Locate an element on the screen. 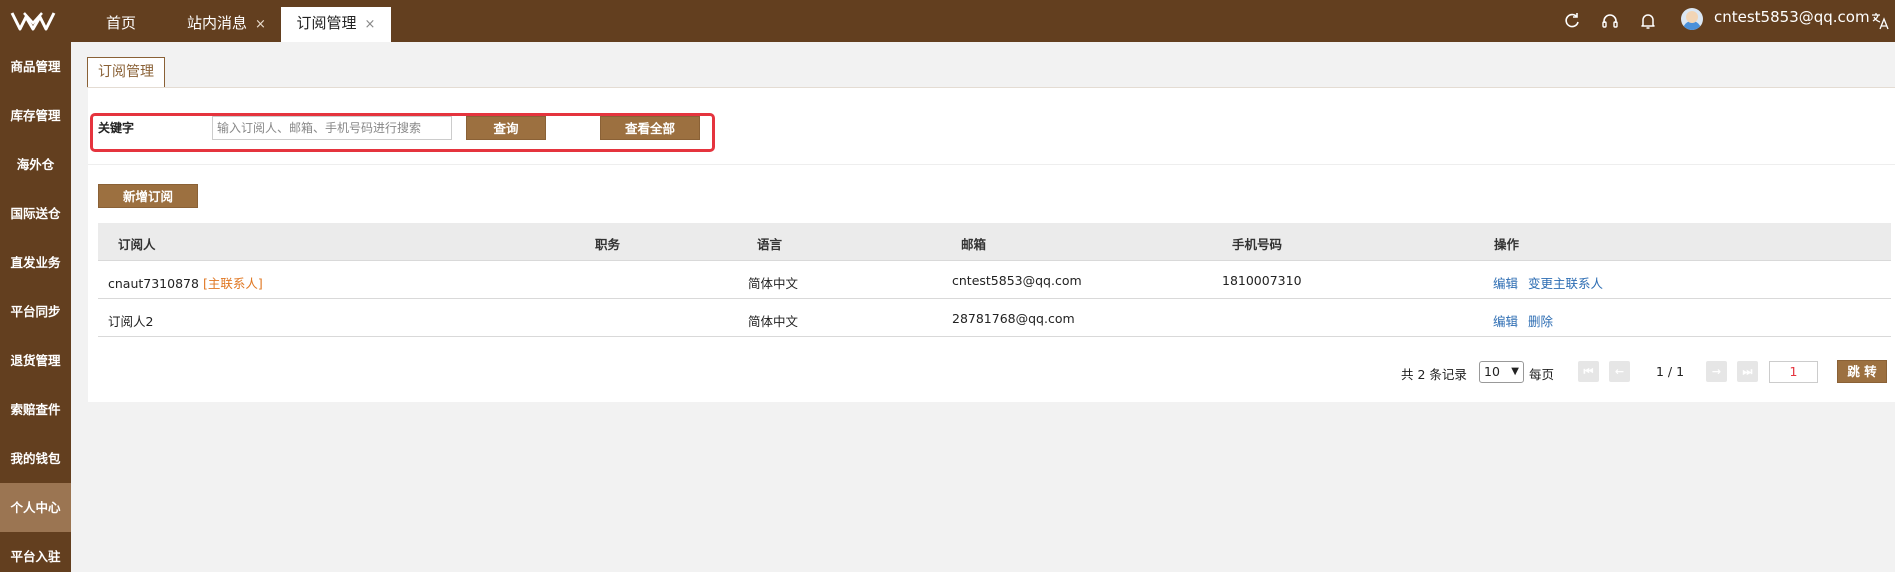 This screenshot has width=1895, height=572. page-number-input: 1 is located at coordinates (1793, 372).